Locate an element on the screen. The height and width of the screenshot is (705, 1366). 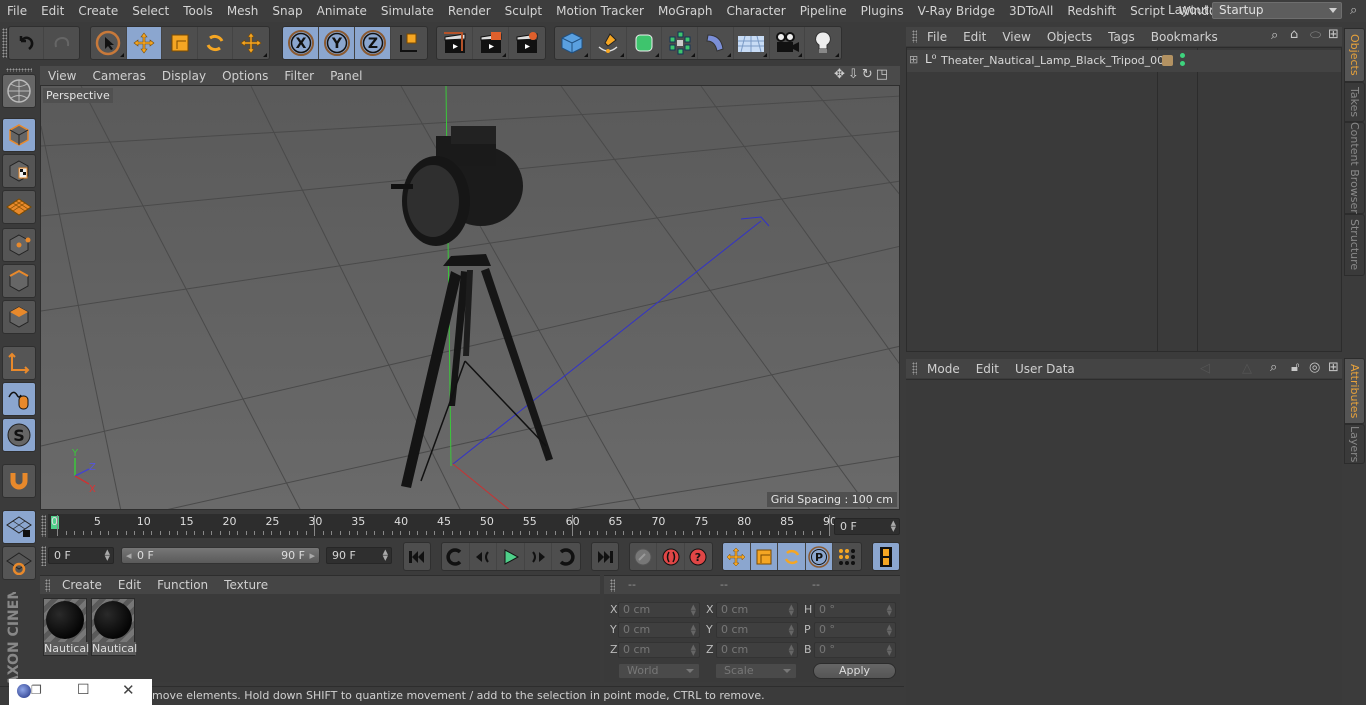
layout-dropdown: Startup is located at coordinates (1277, 10).